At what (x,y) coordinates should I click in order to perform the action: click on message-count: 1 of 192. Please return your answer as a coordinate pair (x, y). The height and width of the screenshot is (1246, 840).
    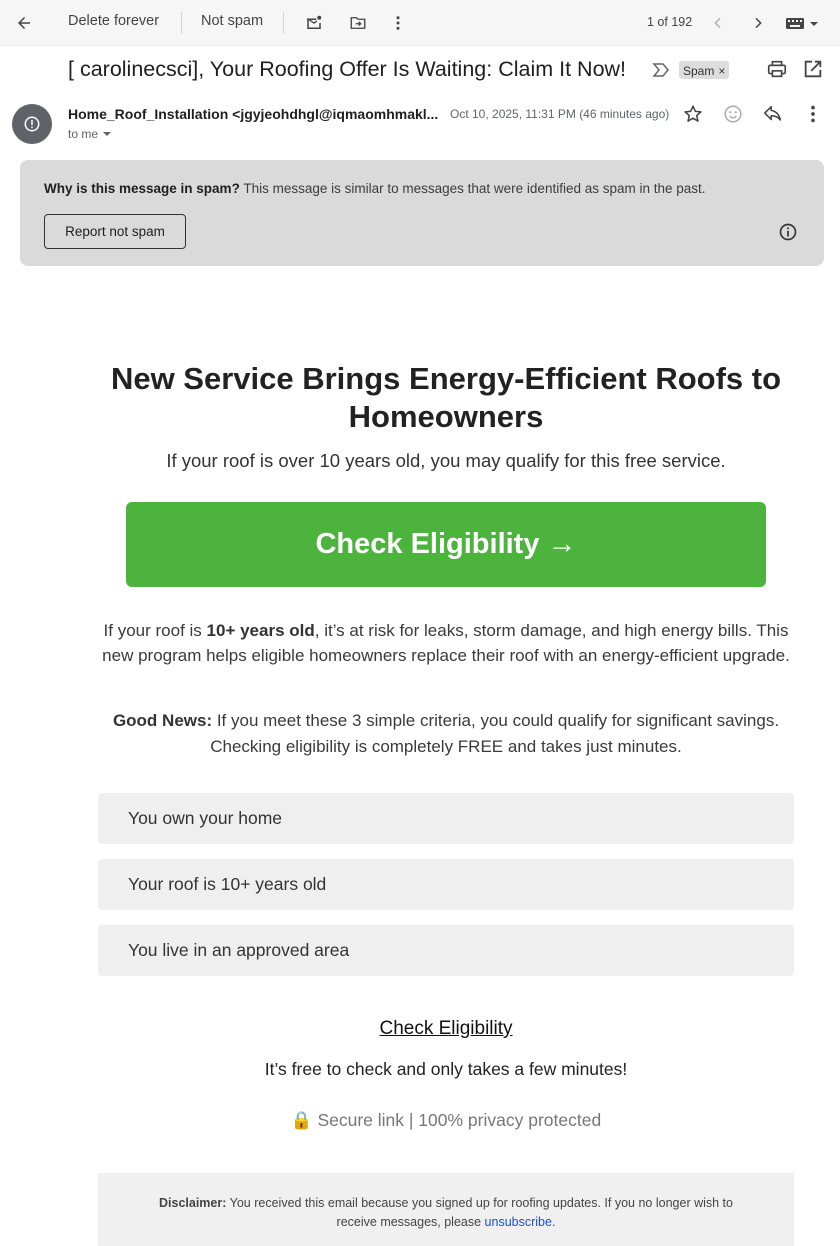
    Looking at the image, I should click on (670, 22).